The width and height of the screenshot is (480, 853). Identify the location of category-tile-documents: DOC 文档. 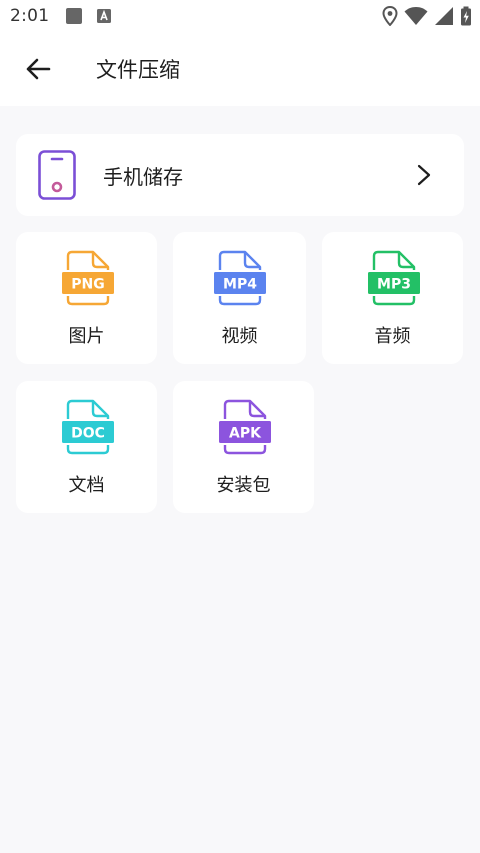
(86, 447).